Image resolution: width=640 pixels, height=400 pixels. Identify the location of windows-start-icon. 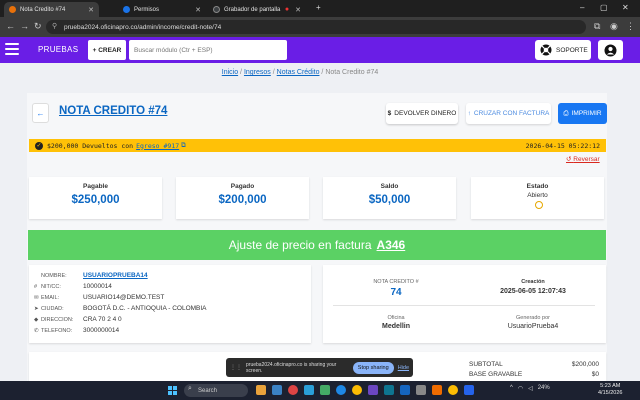
(172, 390).